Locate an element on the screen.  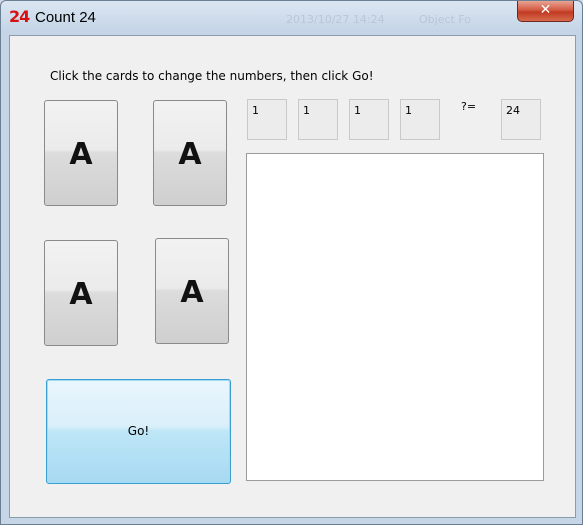
window-title: Count 24 is located at coordinates (65, 17).